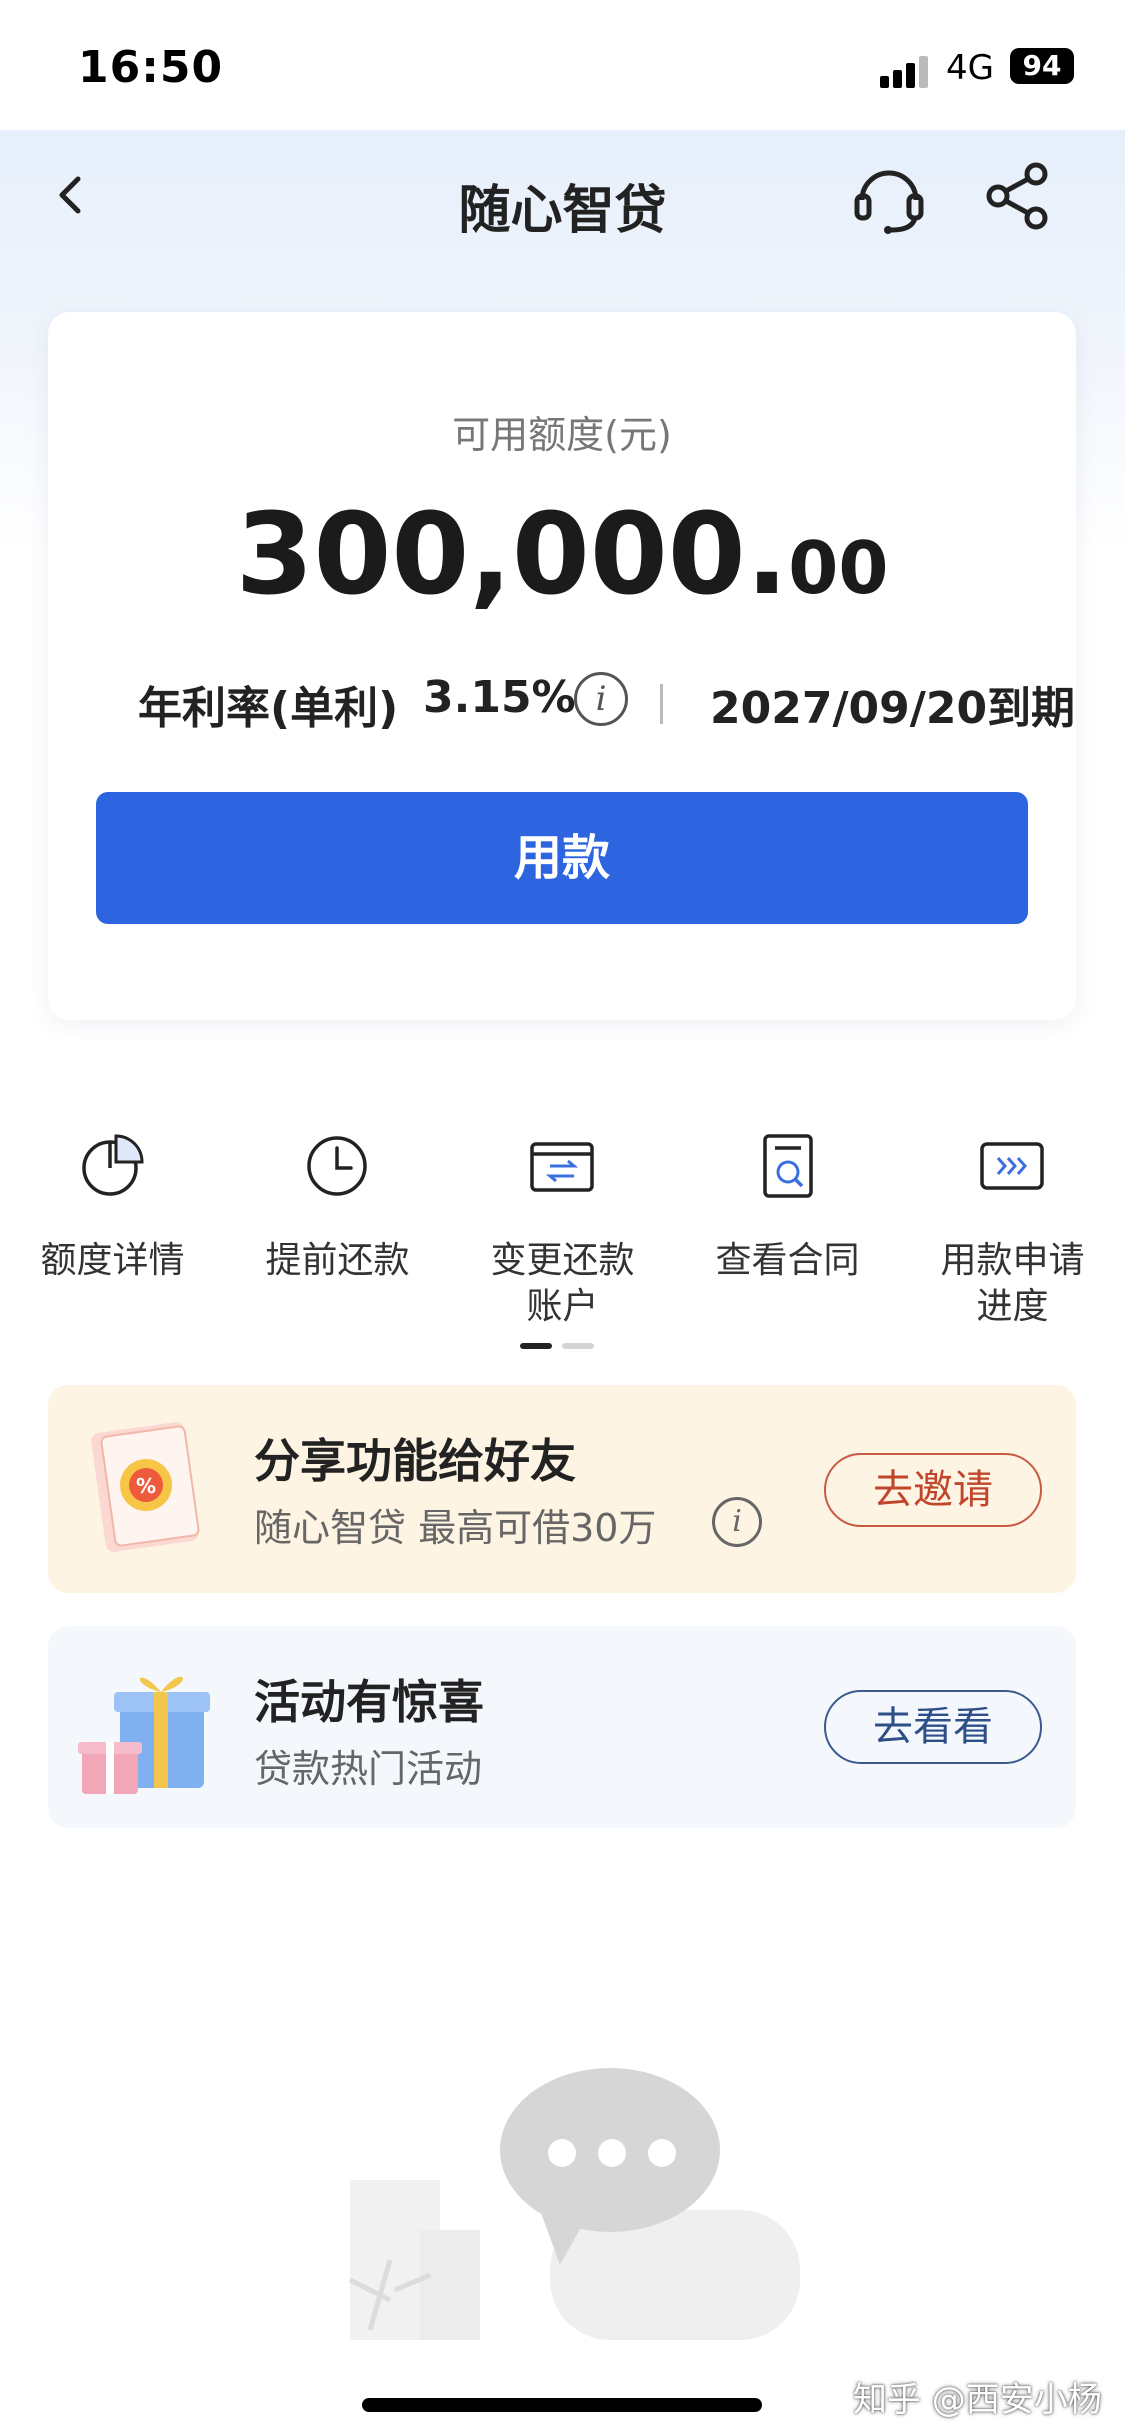  I want to click on amount-decimal: 00, so click(838, 568).